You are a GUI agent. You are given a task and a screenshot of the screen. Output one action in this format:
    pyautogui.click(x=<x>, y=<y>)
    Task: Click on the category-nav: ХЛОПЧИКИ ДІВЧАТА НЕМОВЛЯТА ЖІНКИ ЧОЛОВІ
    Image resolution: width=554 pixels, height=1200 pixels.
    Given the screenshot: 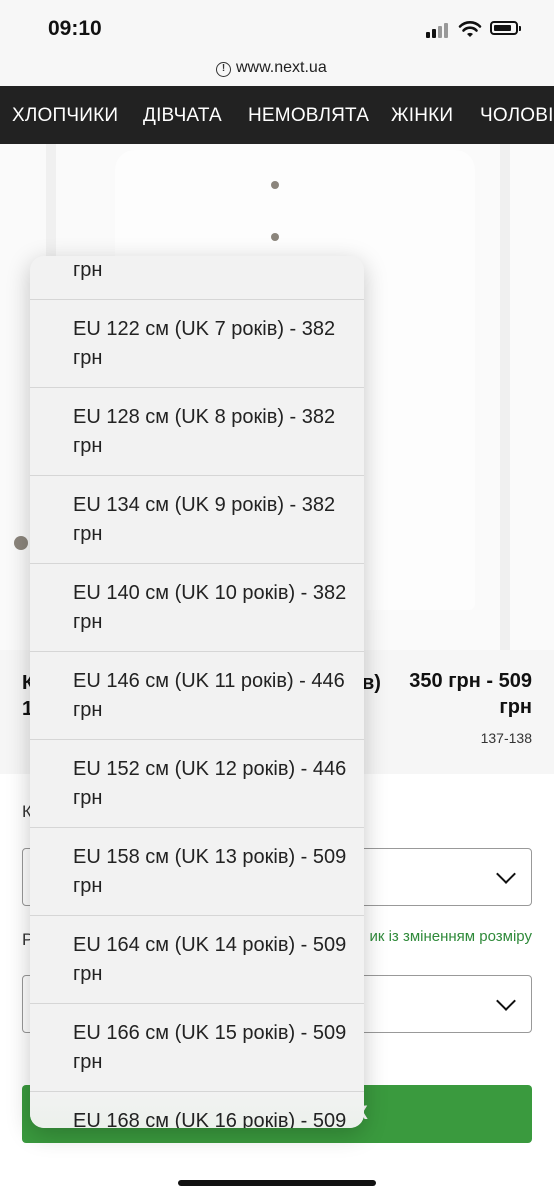 What is the action you would take?
    pyautogui.click(x=277, y=115)
    